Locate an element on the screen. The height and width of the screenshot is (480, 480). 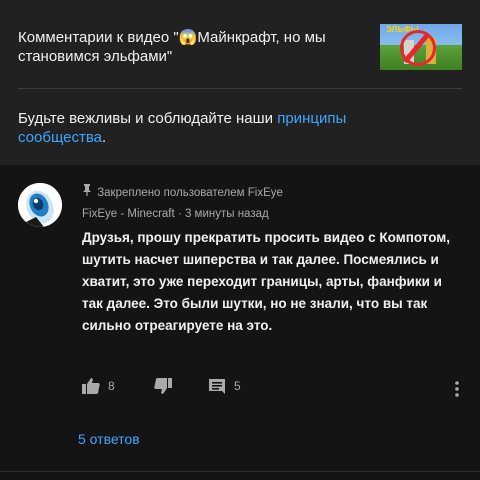
header-divider is located at coordinates (240, 88).